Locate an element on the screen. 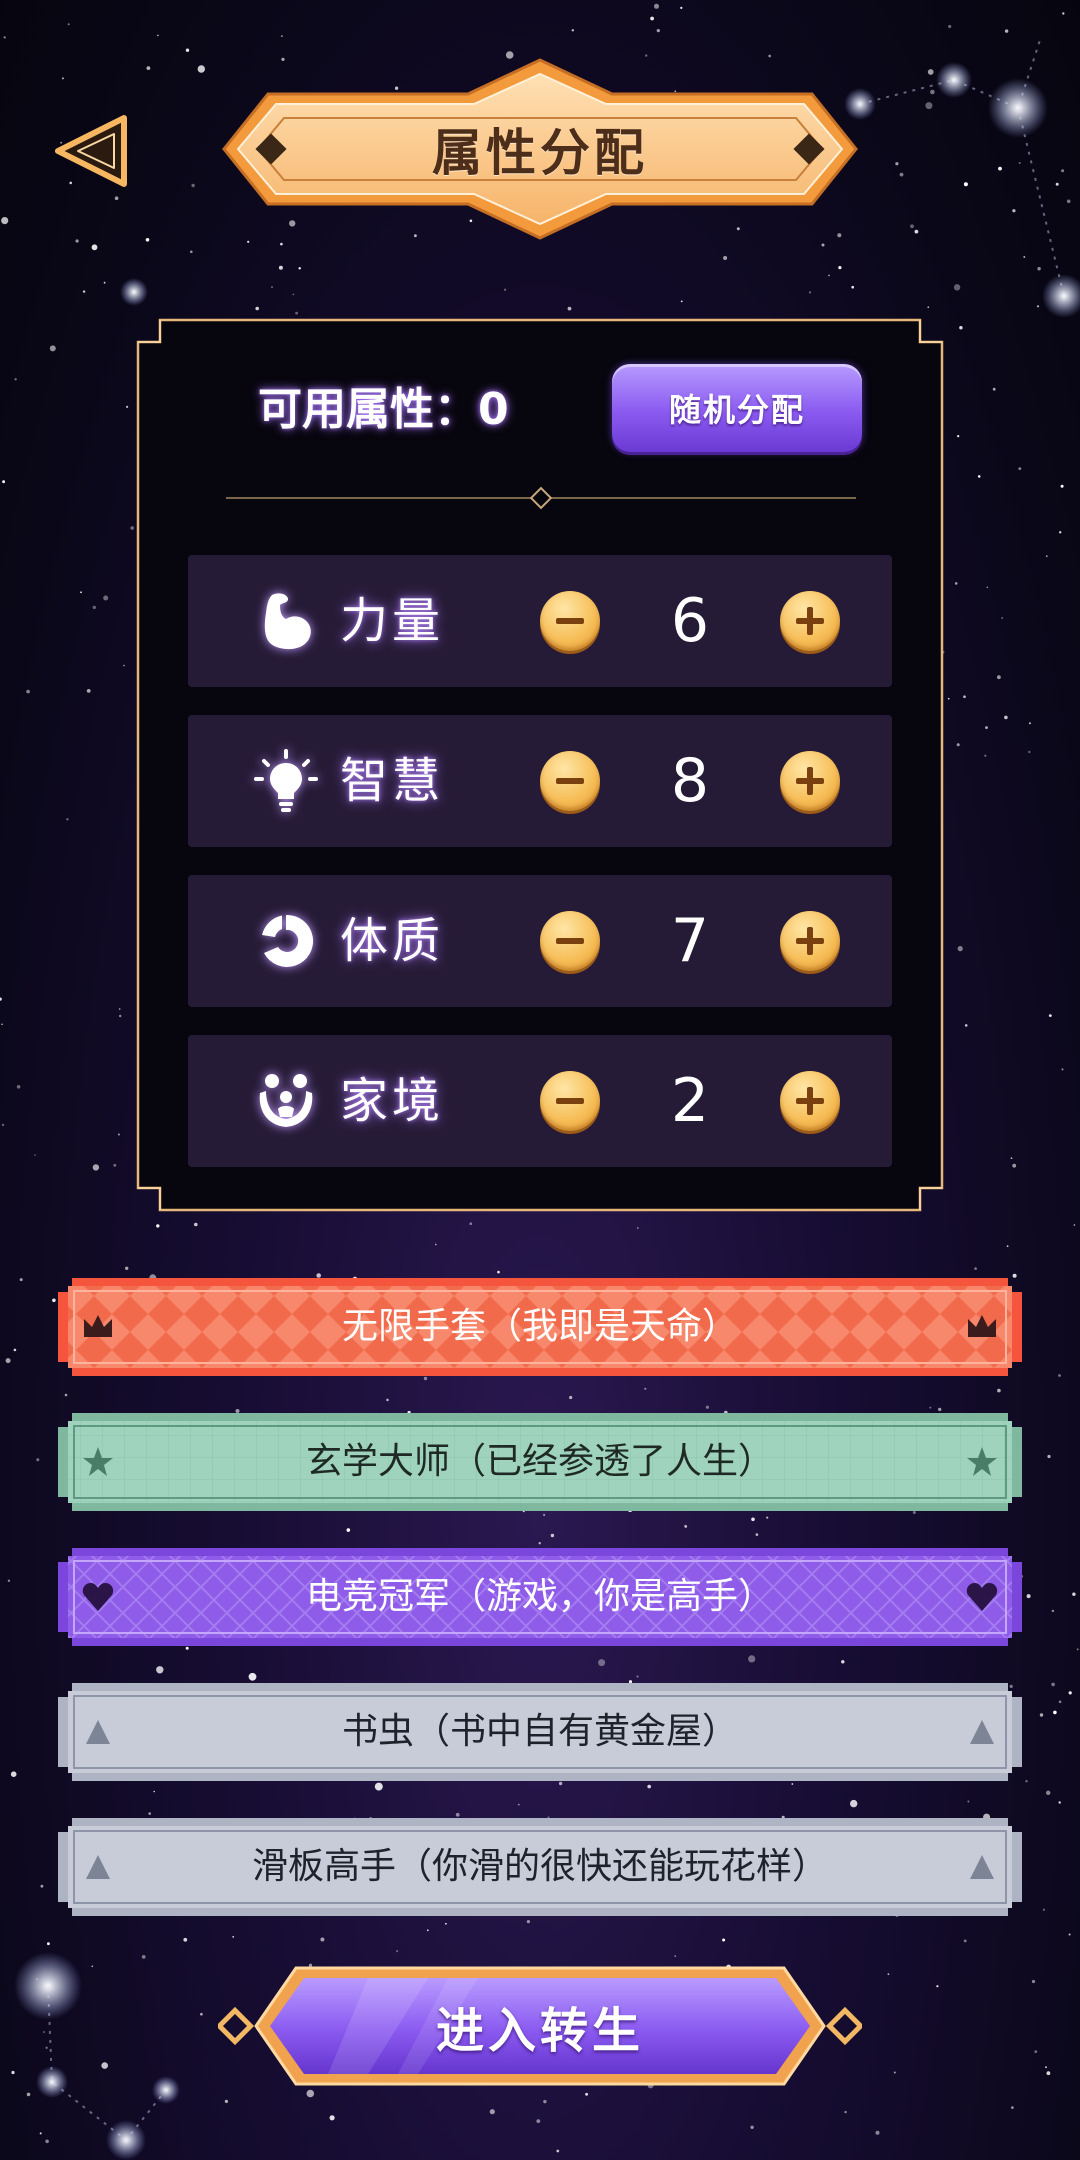  stat-value: 6 is located at coordinates (690, 621).